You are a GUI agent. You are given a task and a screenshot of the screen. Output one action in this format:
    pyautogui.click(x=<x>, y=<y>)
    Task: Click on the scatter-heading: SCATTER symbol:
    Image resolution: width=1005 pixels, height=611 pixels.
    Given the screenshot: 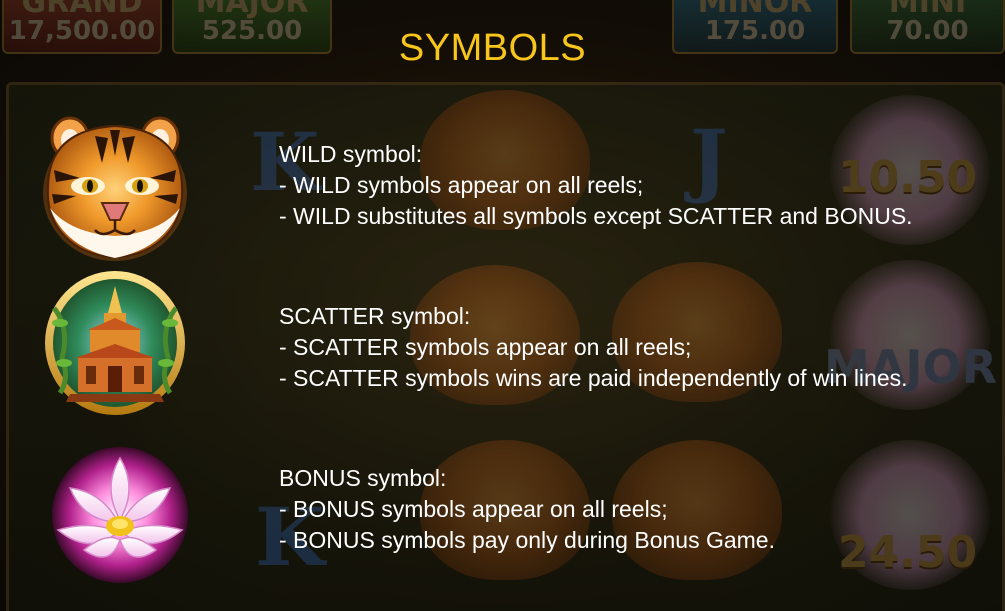 What is the action you would take?
    pyautogui.click(x=375, y=316)
    